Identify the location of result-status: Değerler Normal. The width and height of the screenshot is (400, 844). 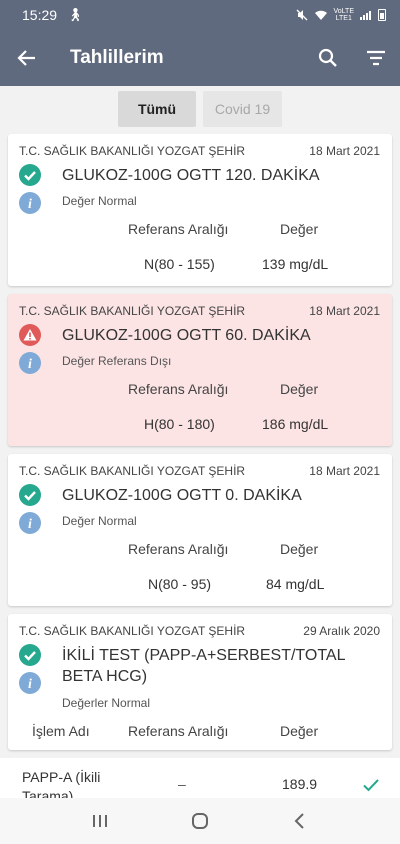
(106, 703).